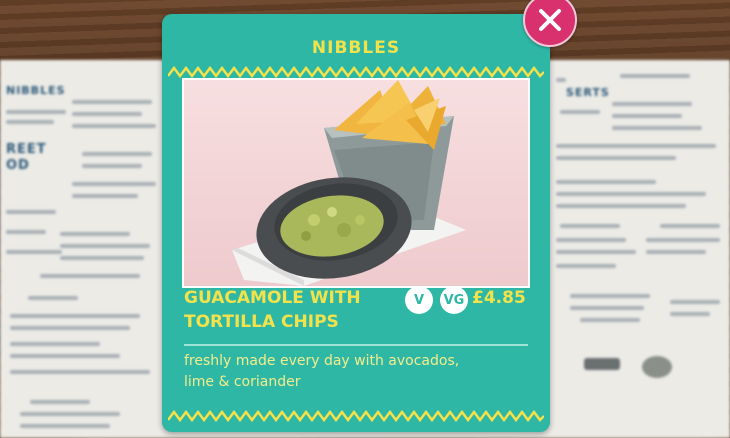 This screenshot has width=730, height=438. What do you see at coordinates (36, 90) in the screenshot?
I see `bg-heading-nibbles: NIBBLES` at bounding box center [36, 90].